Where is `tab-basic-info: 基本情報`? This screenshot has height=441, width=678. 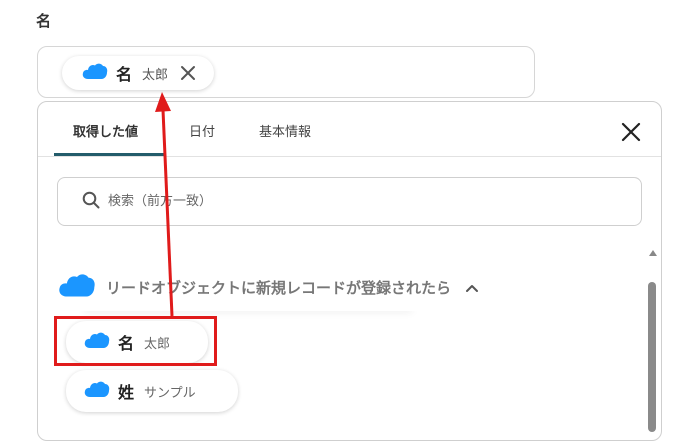
tab-basic-info: 基本情報 is located at coordinates (285, 130).